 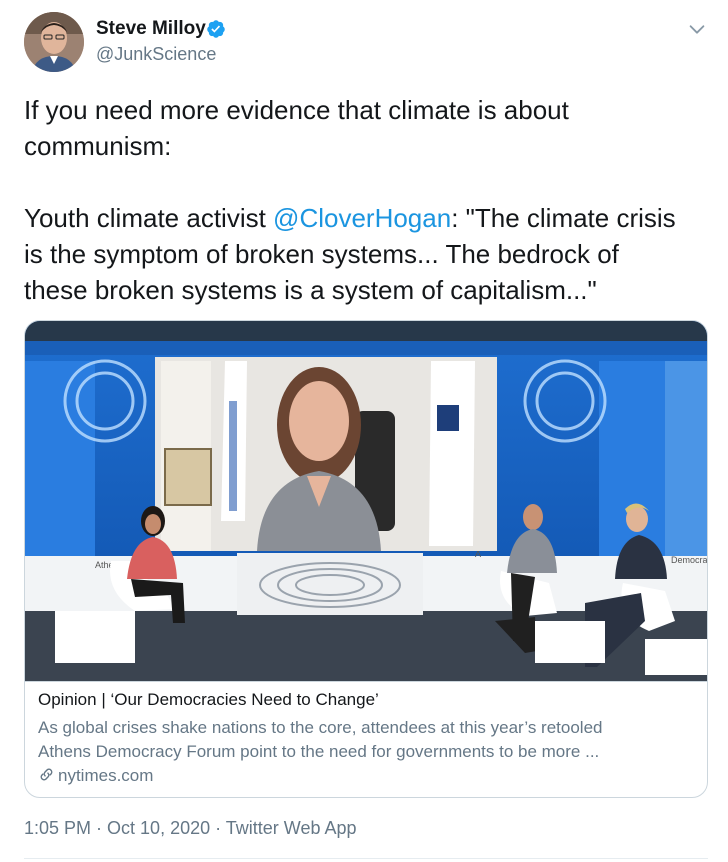 I want to click on avatar, so click(x=54, y=42).